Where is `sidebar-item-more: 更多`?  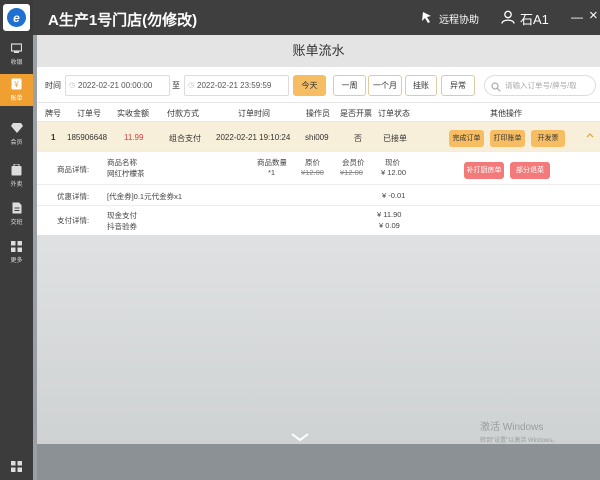
sidebar-item-more: 更多 is located at coordinates (16, 252).